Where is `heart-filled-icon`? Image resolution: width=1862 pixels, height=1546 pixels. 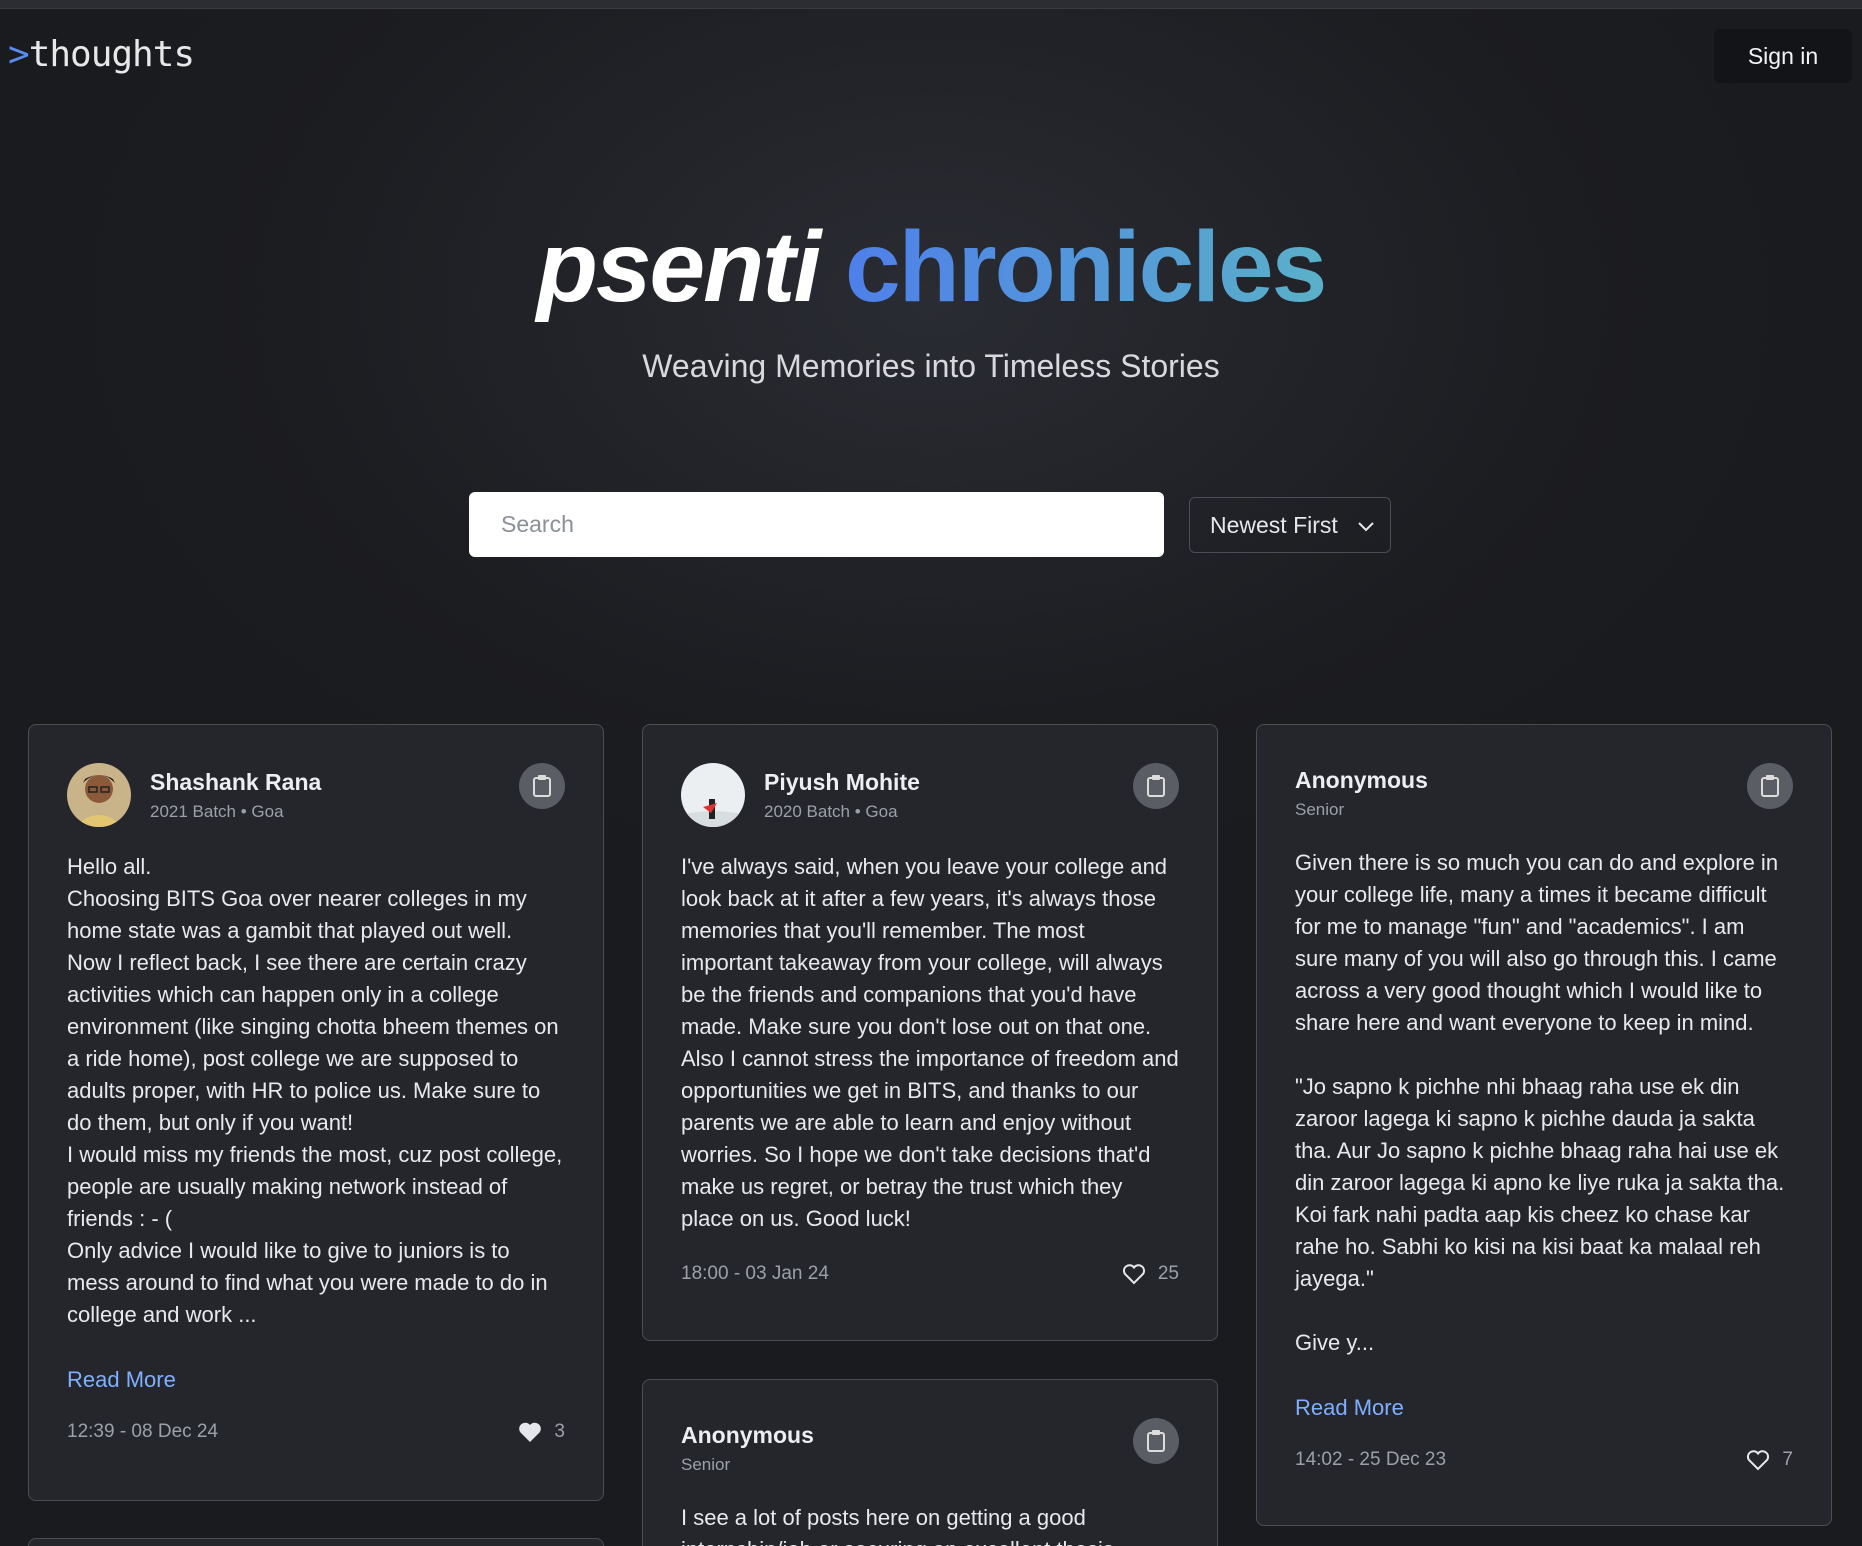 heart-filled-icon is located at coordinates (530, 1432).